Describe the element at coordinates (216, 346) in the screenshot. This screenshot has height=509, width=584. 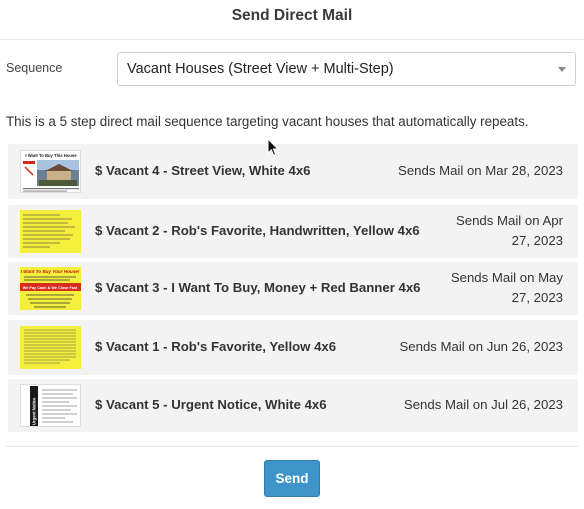
I see `step-name: $ Vacant 1 - Rob's Favorite, Yellow 4x6` at that location.